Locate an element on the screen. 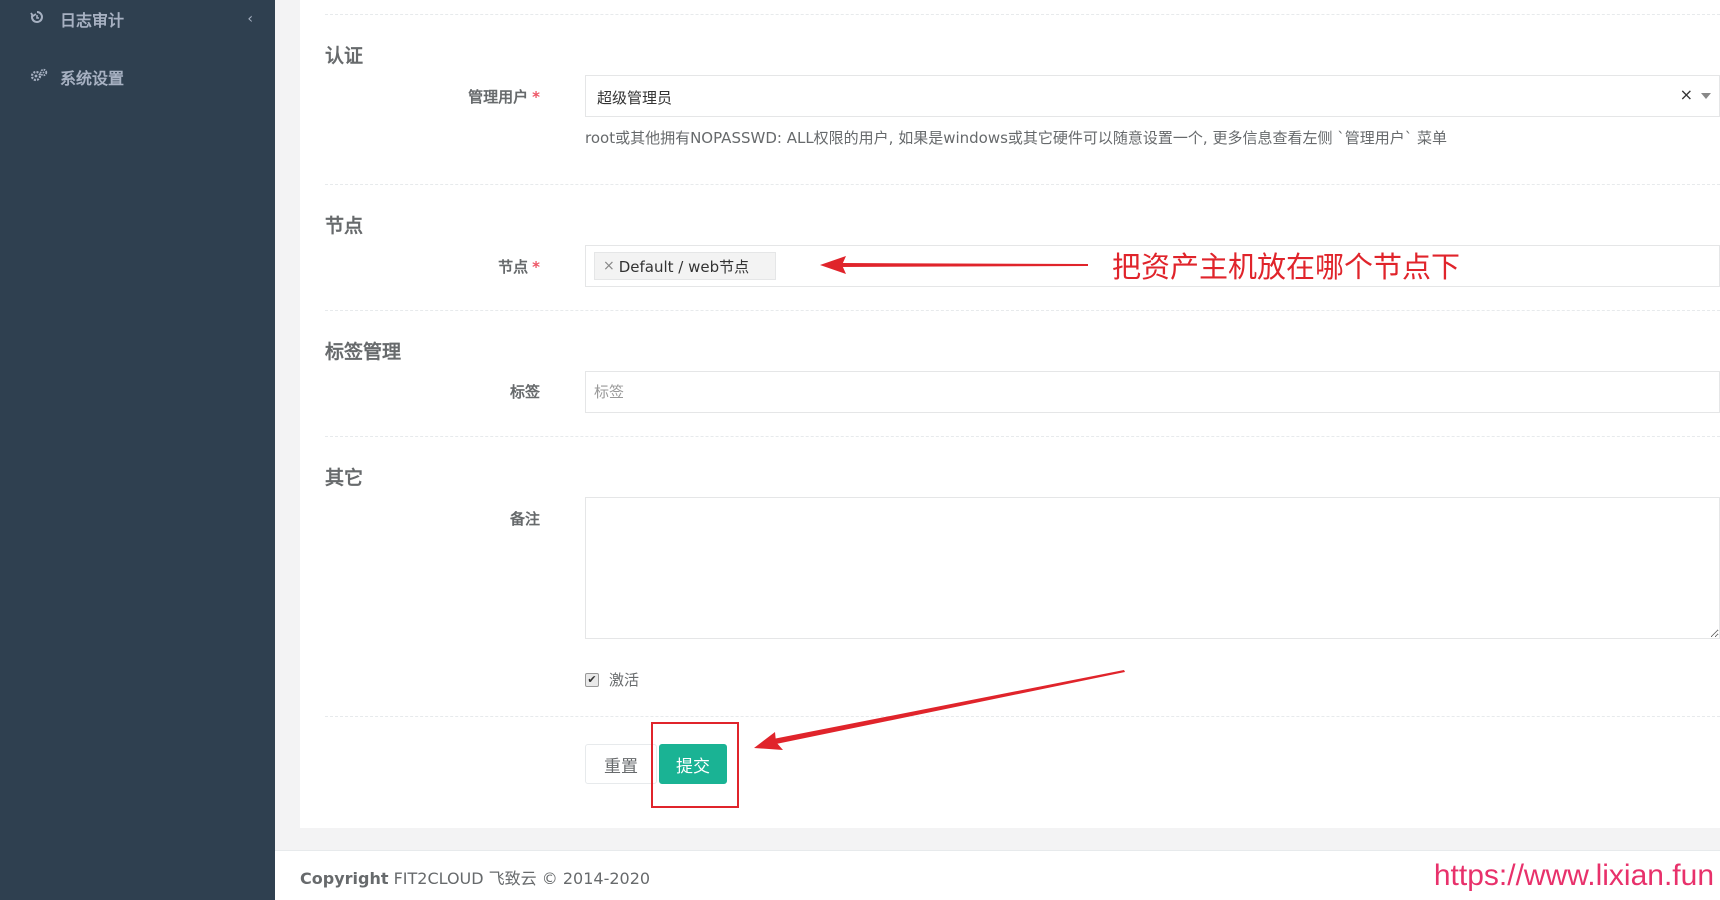 Image resolution: width=1720 pixels, height=900 pixels. node-chip: × Default / web节点 is located at coordinates (685, 266).